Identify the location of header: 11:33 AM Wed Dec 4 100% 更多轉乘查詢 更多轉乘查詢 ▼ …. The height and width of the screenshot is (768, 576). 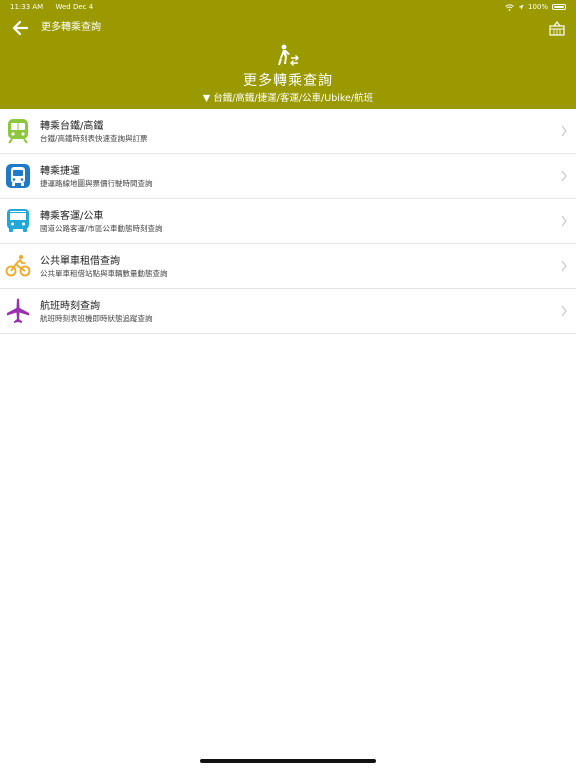
(288, 54).